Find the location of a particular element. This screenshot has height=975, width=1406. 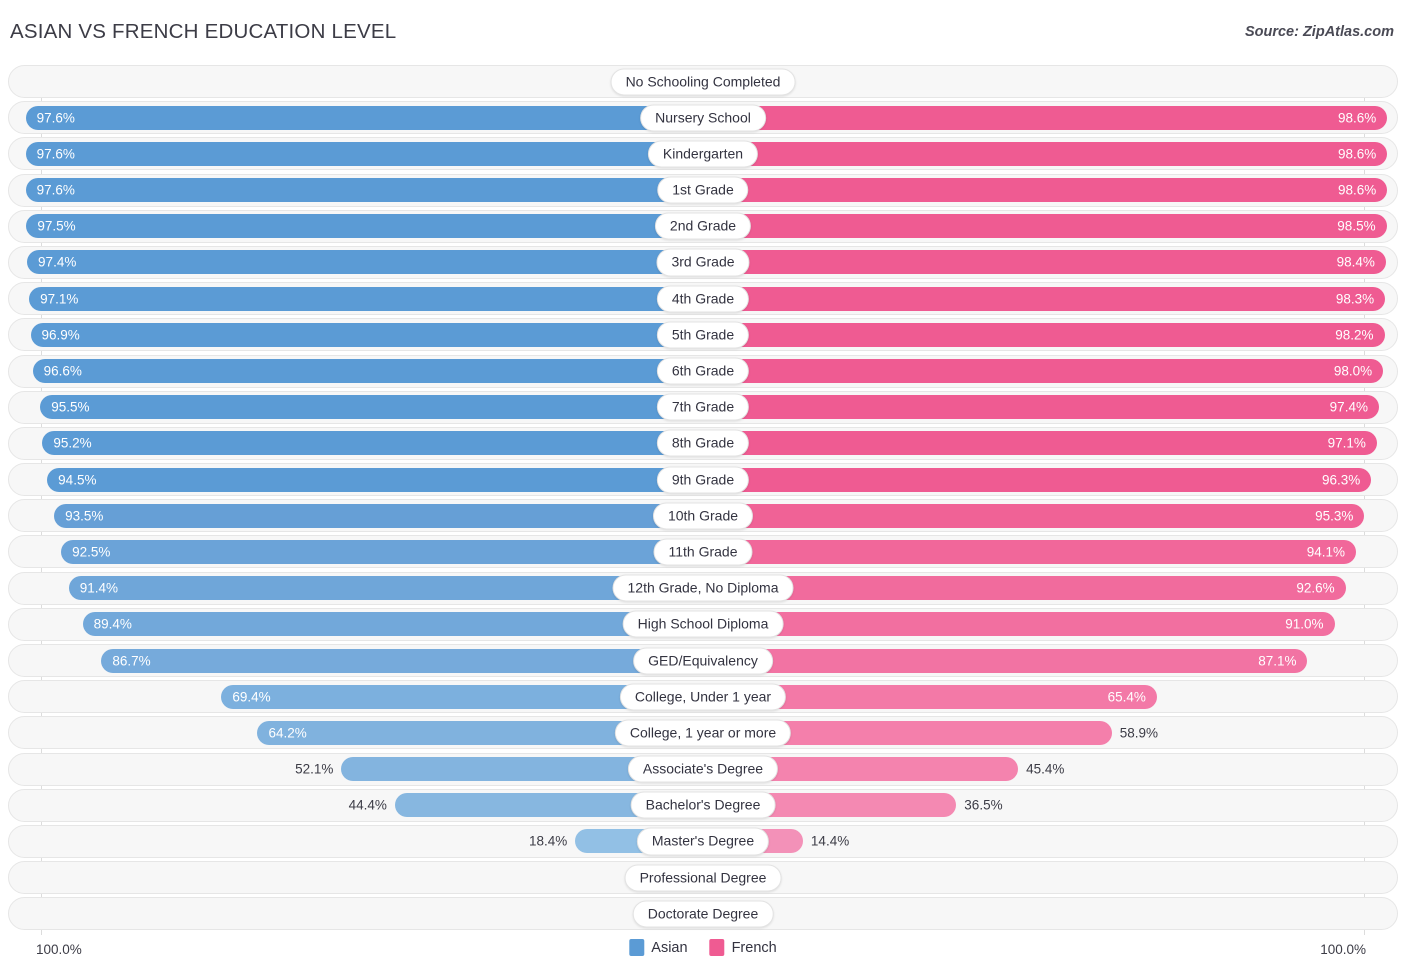

row-left-half: 89.4% is located at coordinates (356, 624).